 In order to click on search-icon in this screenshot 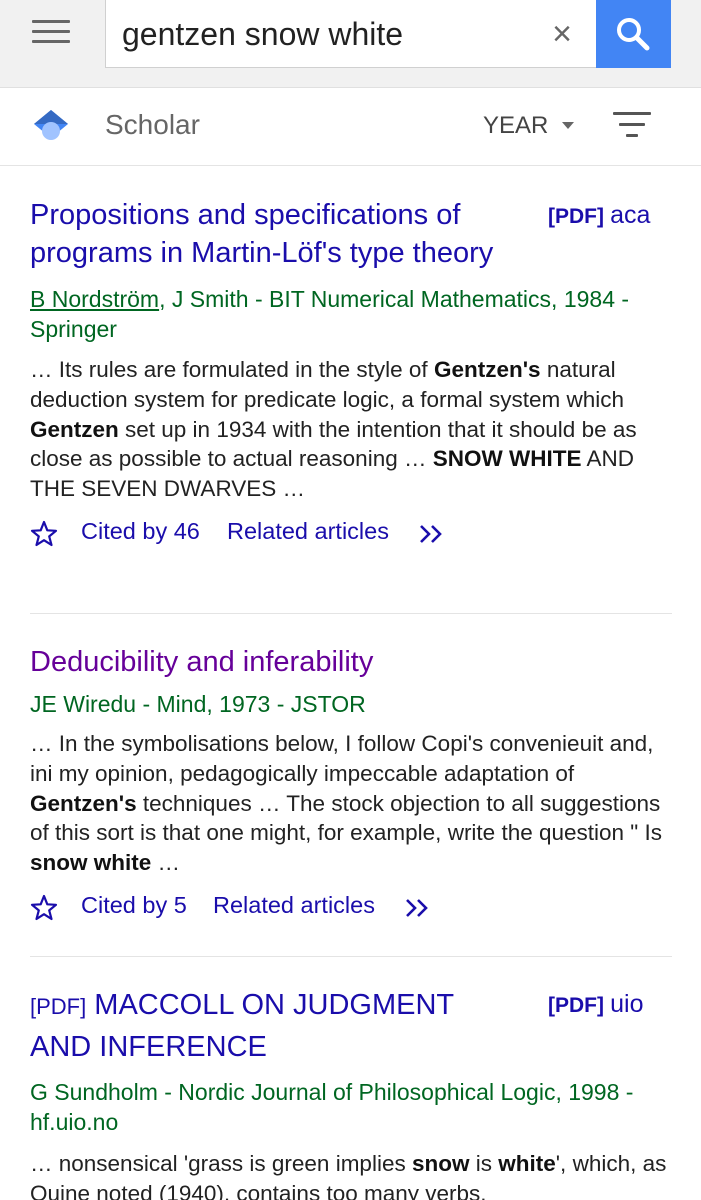, I will do `click(633, 34)`.